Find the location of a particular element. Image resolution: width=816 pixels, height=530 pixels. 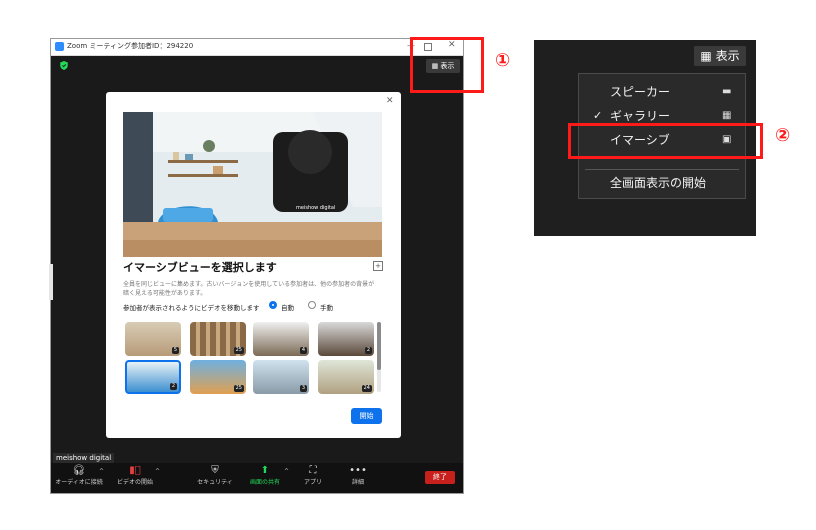

security-button-label: セキュリティ is located at coordinates (215, 482).